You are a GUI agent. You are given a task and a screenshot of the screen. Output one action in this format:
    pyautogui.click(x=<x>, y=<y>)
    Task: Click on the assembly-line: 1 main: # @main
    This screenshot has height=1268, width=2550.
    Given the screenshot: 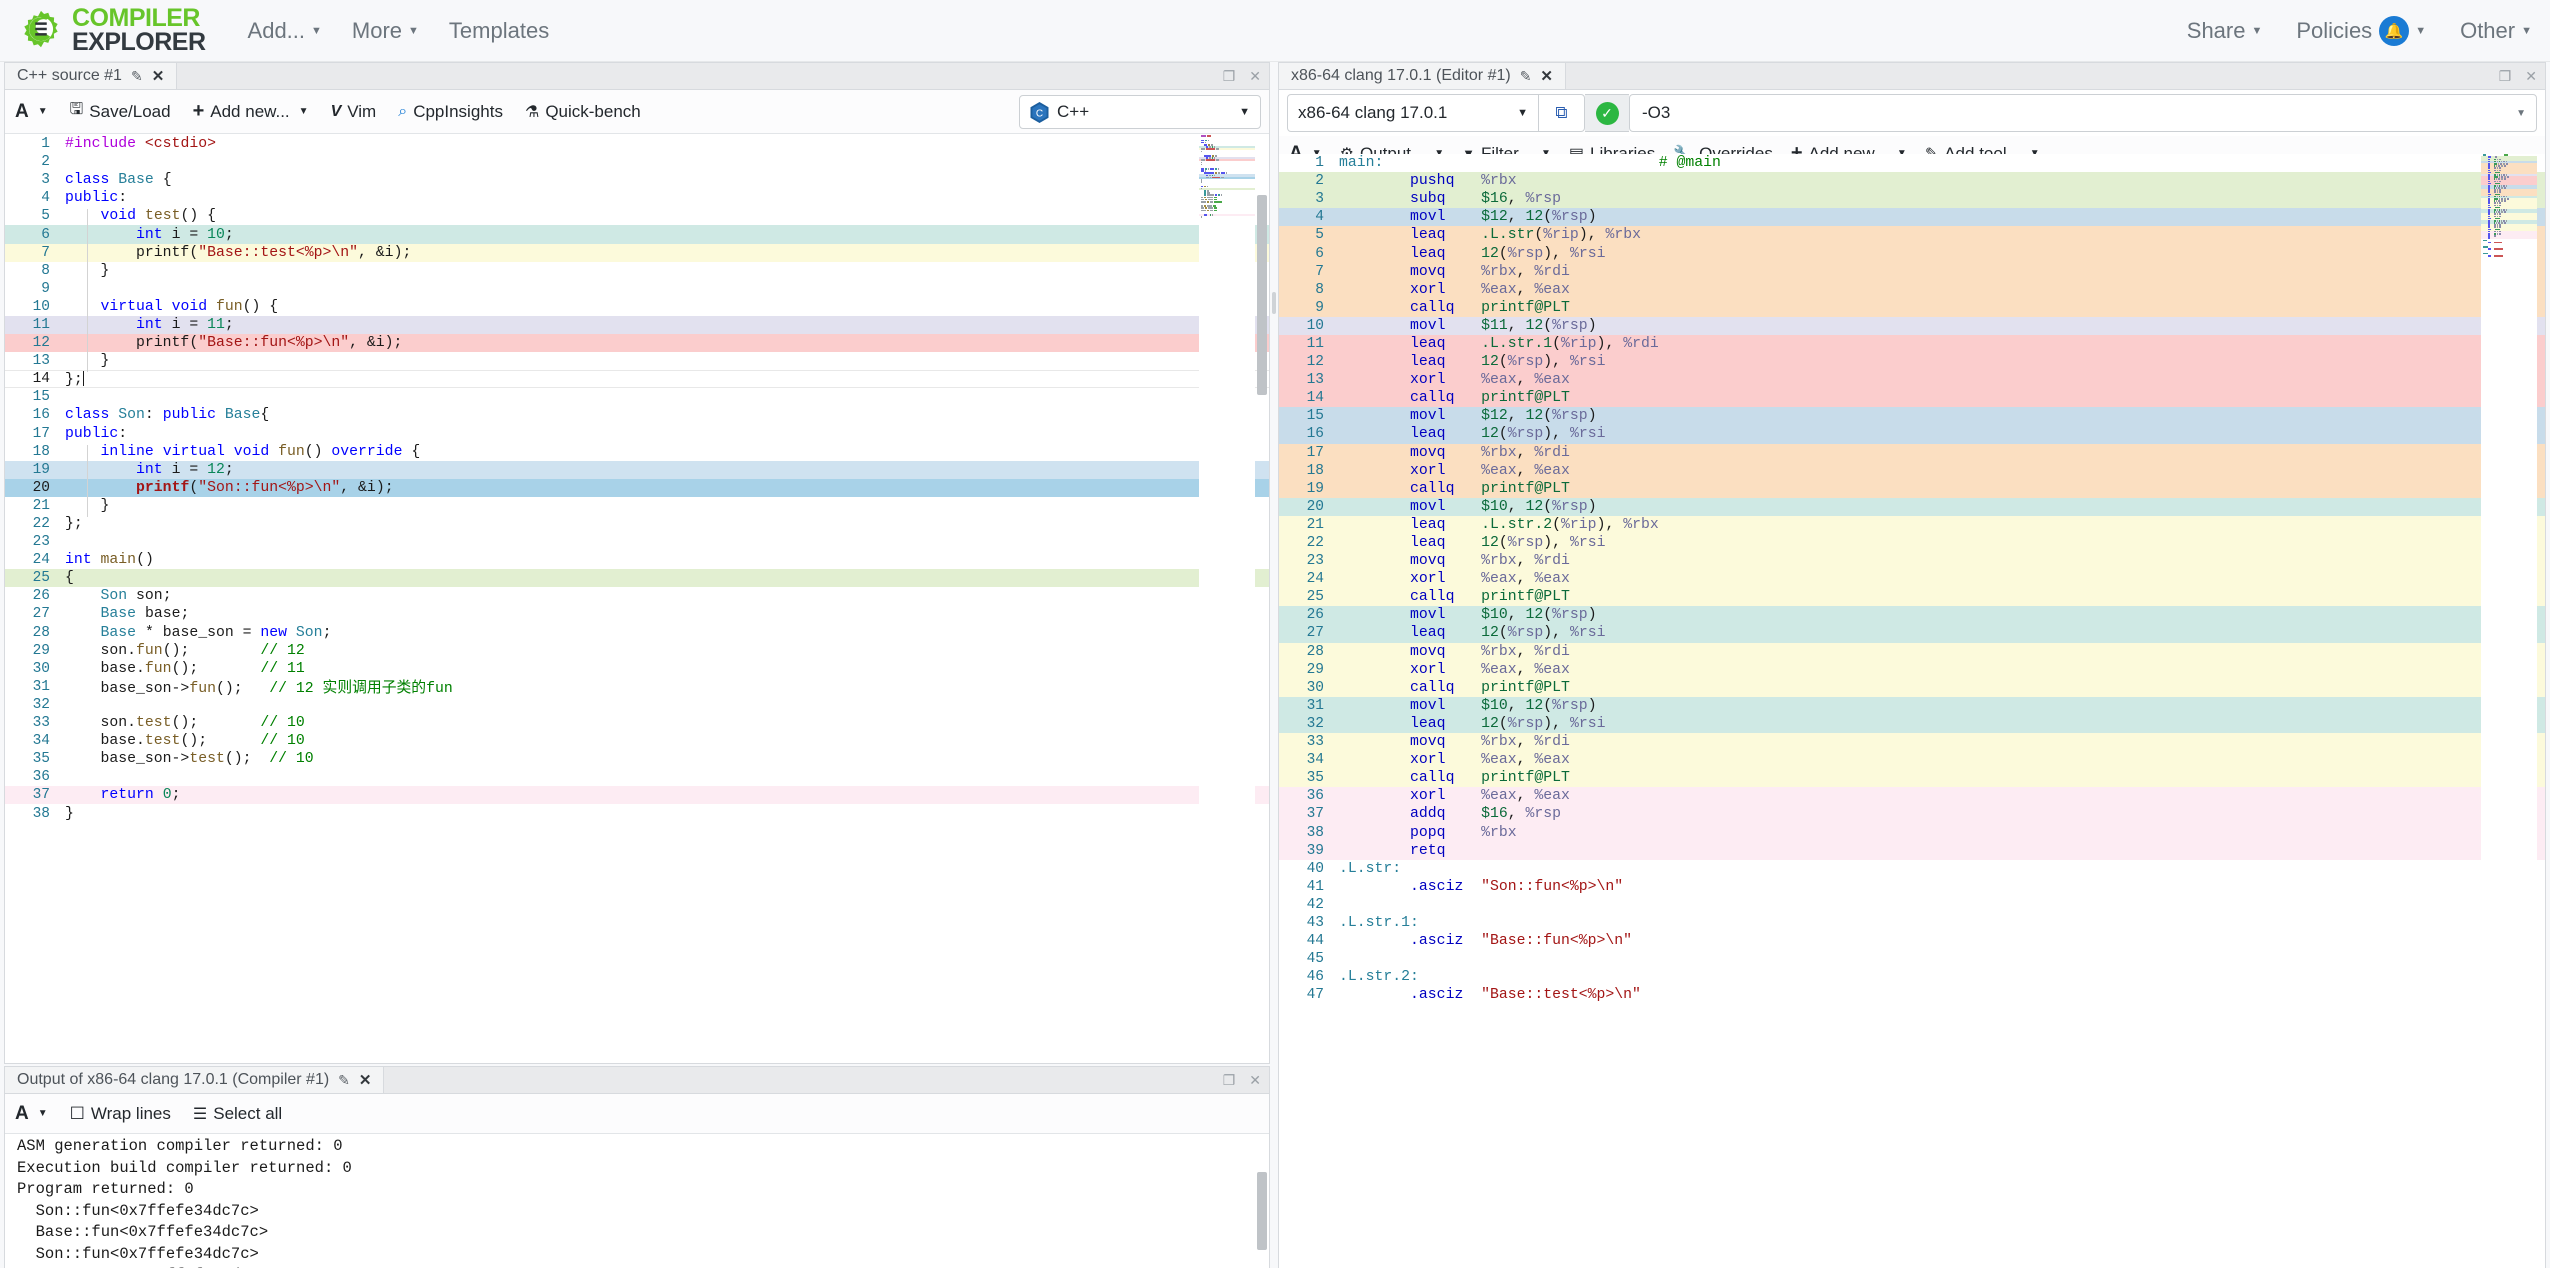 What is the action you would take?
    pyautogui.click(x=1912, y=163)
    